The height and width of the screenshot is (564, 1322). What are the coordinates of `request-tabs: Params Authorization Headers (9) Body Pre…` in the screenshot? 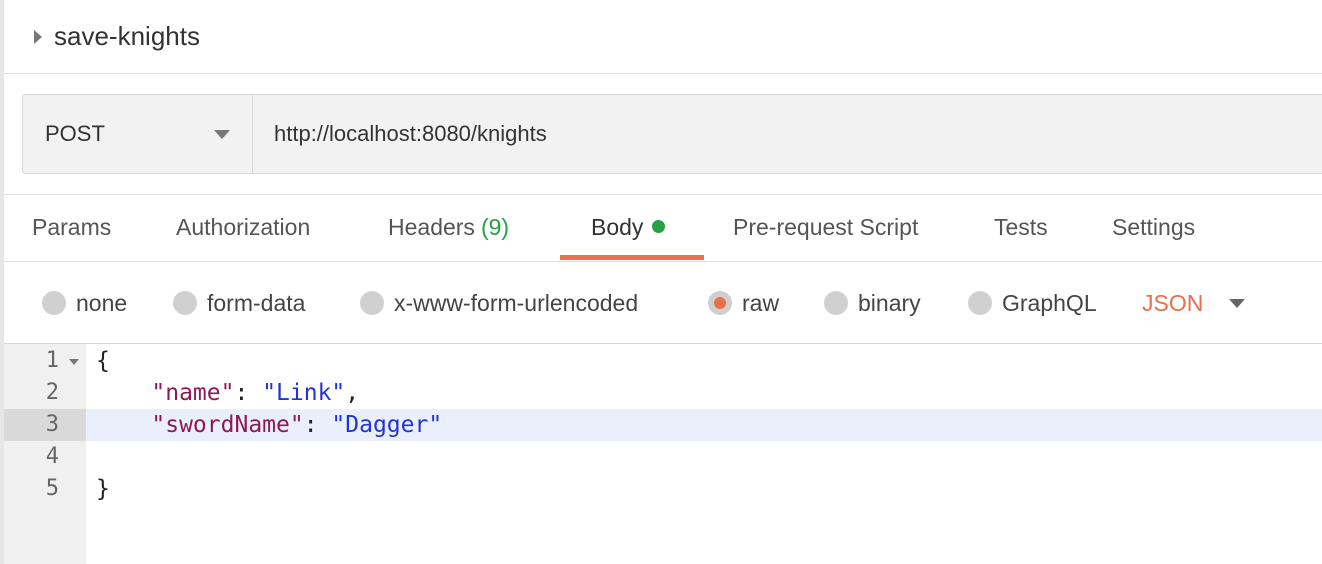 It's located at (663, 229).